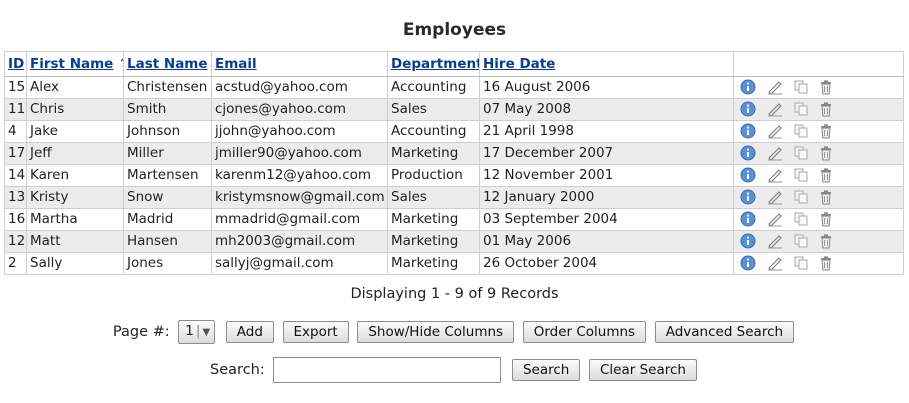  Describe the element at coordinates (71, 64) in the screenshot. I see `sort-link-first-name: First Name` at that location.